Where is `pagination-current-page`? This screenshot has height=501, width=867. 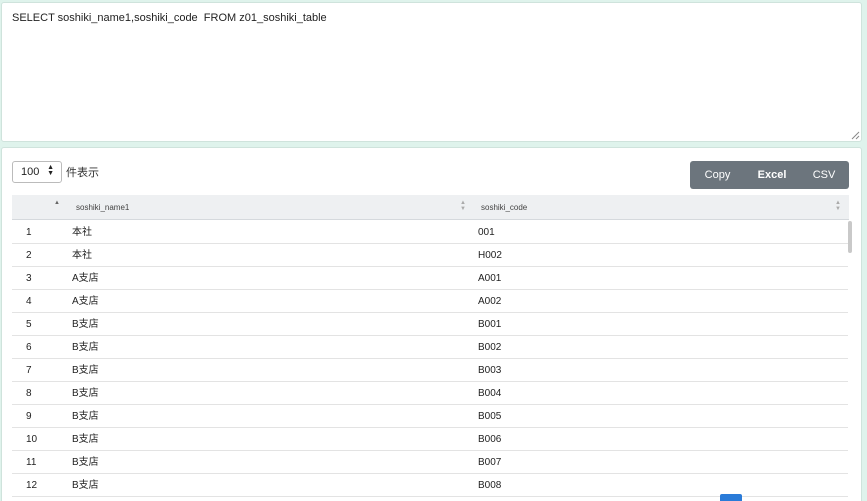 pagination-current-page is located at coordinates (731, 497).